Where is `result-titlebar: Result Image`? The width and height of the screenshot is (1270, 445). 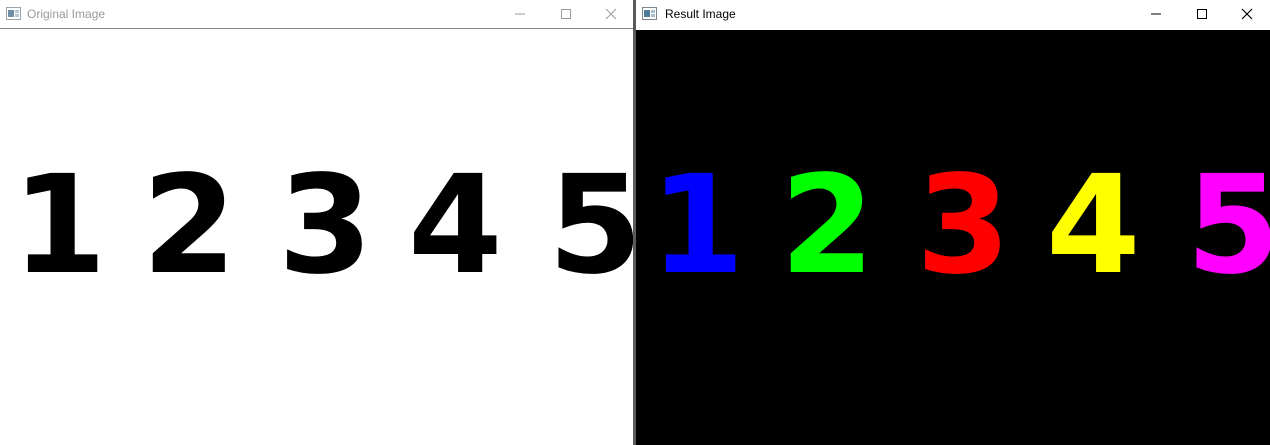
result-titlebar: Result Image is located at coordinates (953, 15).